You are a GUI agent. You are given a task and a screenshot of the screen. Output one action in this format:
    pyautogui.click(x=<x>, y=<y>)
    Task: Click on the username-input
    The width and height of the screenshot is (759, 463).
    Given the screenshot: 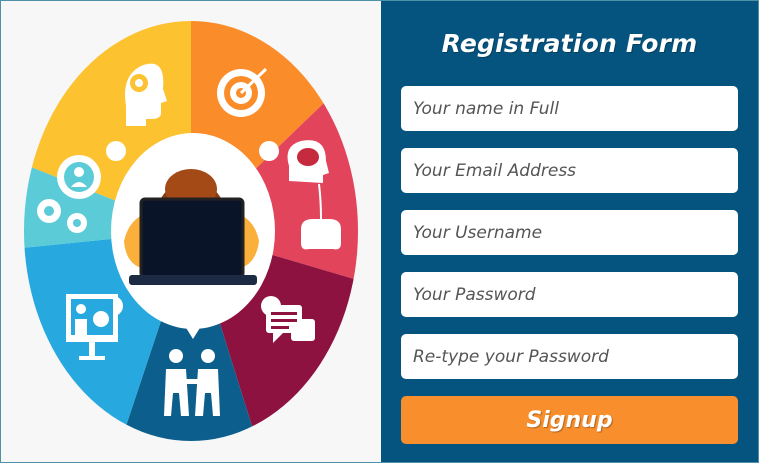 What is the action you would take?
    pyautogui.click(x=569, y=232)
    